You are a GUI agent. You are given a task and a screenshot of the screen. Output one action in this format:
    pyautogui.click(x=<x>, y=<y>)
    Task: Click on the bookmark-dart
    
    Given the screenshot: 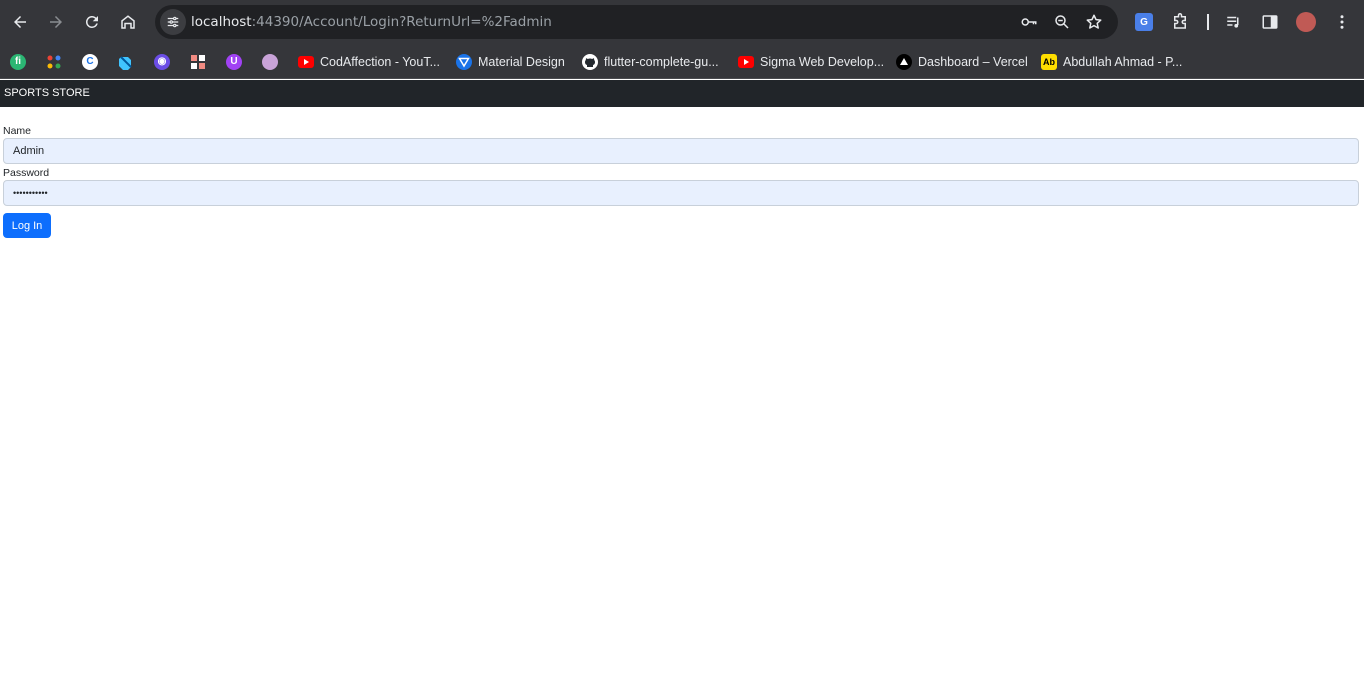 What is the action you would take?
    pyautogui.click(x=126, y=61)
    